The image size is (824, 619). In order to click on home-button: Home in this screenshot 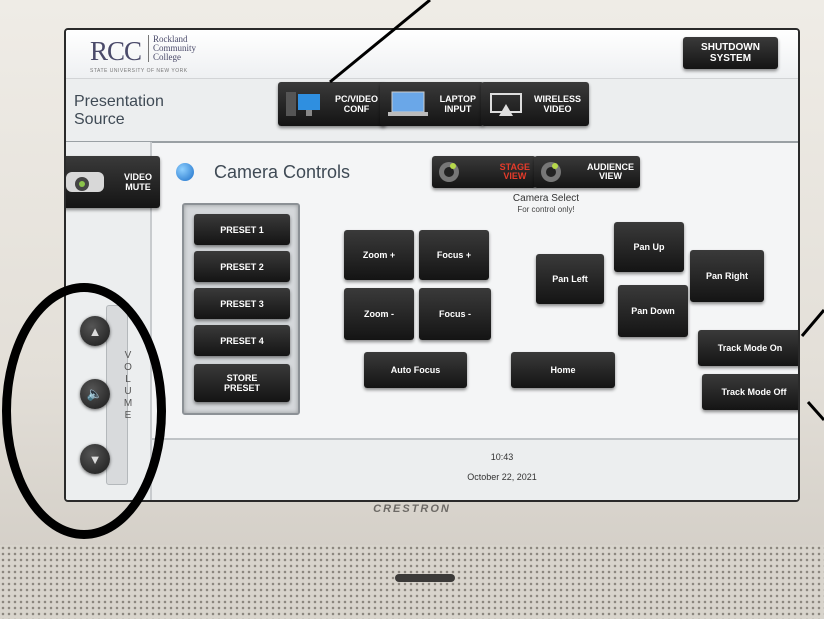, I will do `click(563, 370)`.